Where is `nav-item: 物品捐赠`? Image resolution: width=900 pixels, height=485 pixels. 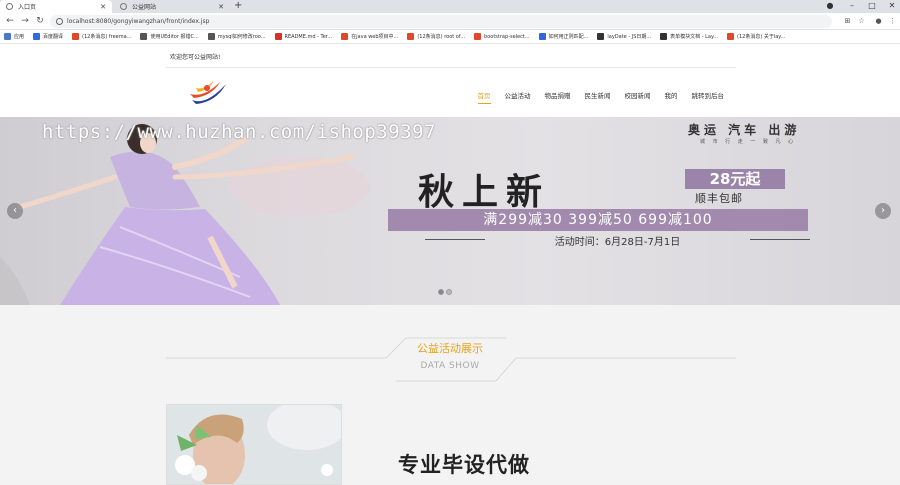 nav-item: 物品捐赠 is located at coordinates (558, 97).